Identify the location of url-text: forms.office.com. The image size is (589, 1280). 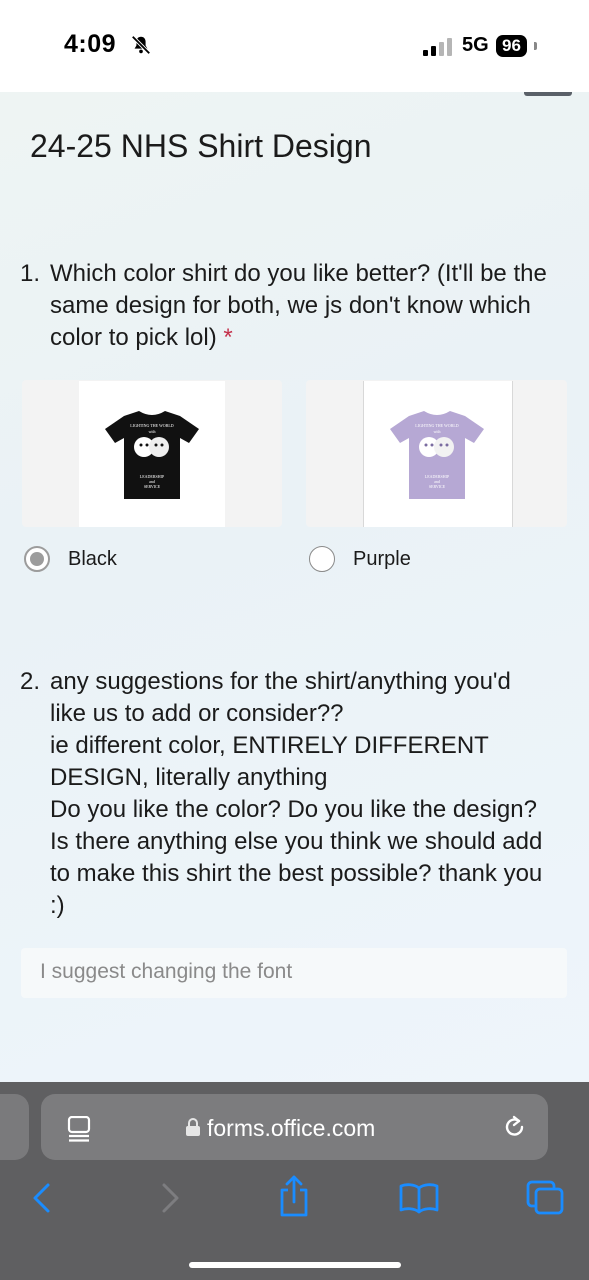
(291, 1128).